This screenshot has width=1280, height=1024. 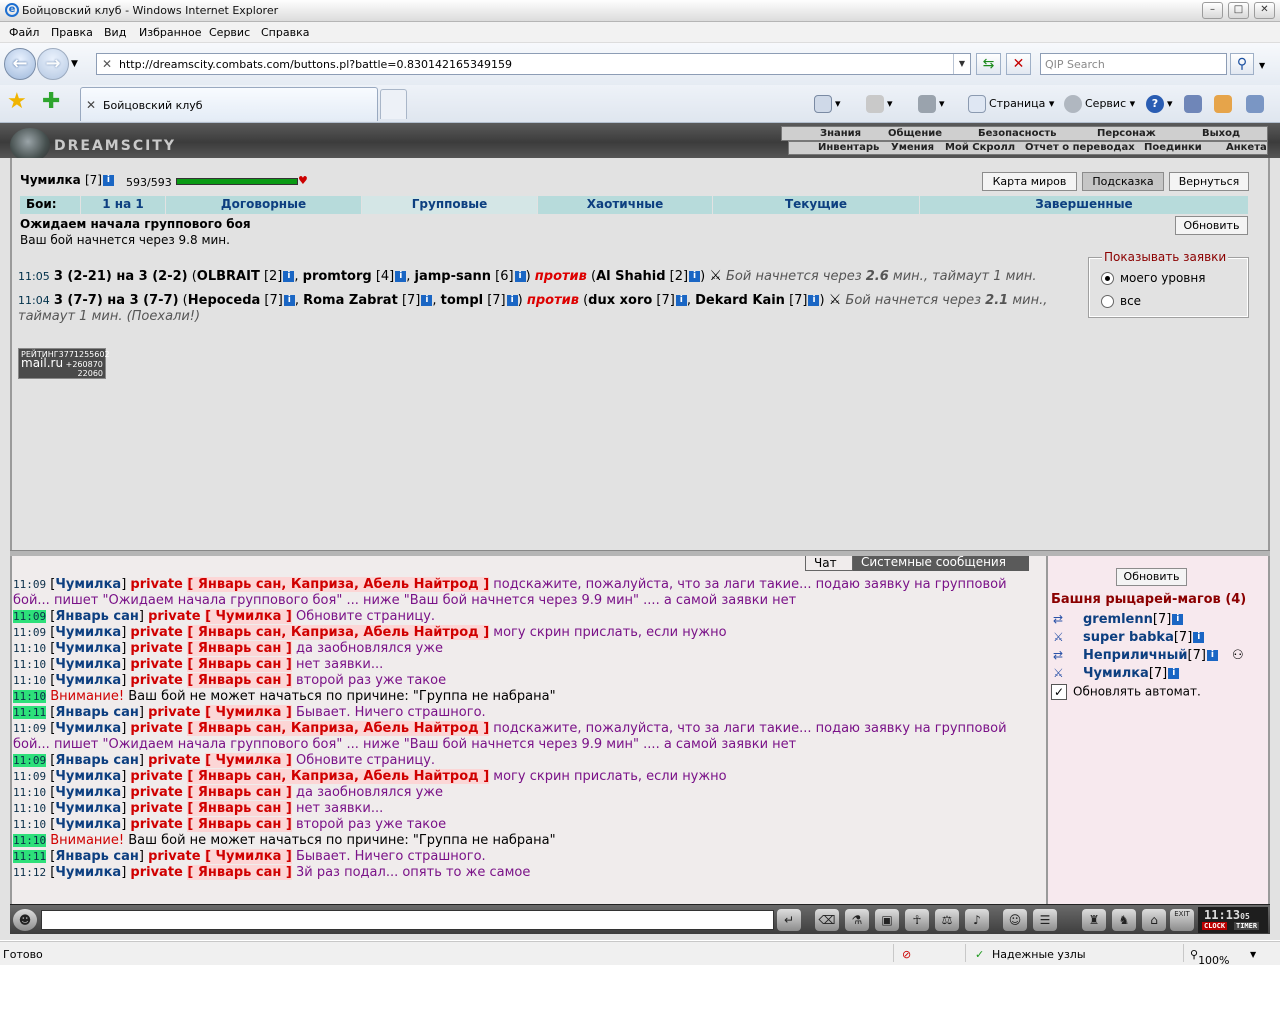 What do you see at coordinates (931, 105) in the screenshot?
I see `print-button: ▾` at bounding box center [931, 105].